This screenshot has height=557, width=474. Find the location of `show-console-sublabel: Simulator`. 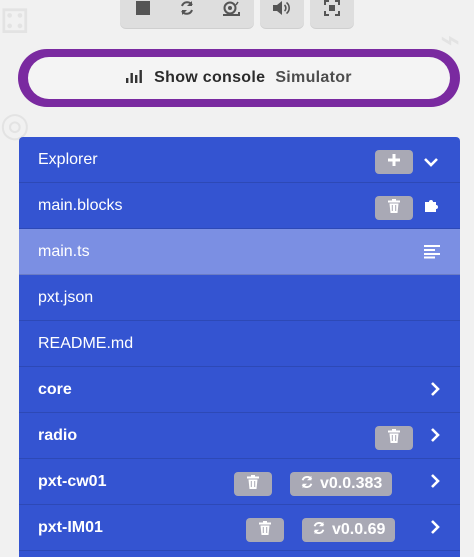

show-console-sublabel: Simulator is located at coordinates (313, 77).